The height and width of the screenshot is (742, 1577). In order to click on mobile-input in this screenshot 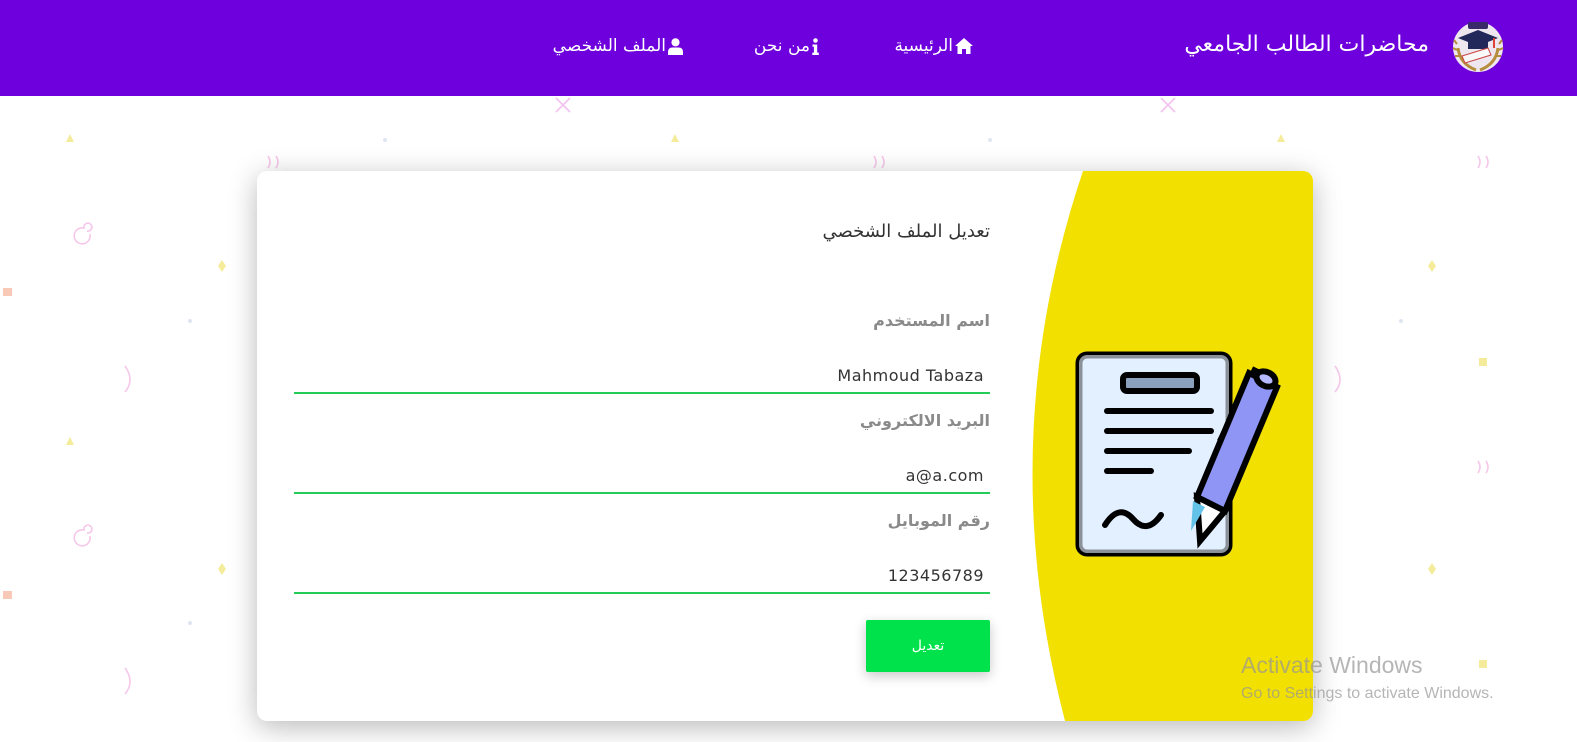, I will do `click(642, 577)`.